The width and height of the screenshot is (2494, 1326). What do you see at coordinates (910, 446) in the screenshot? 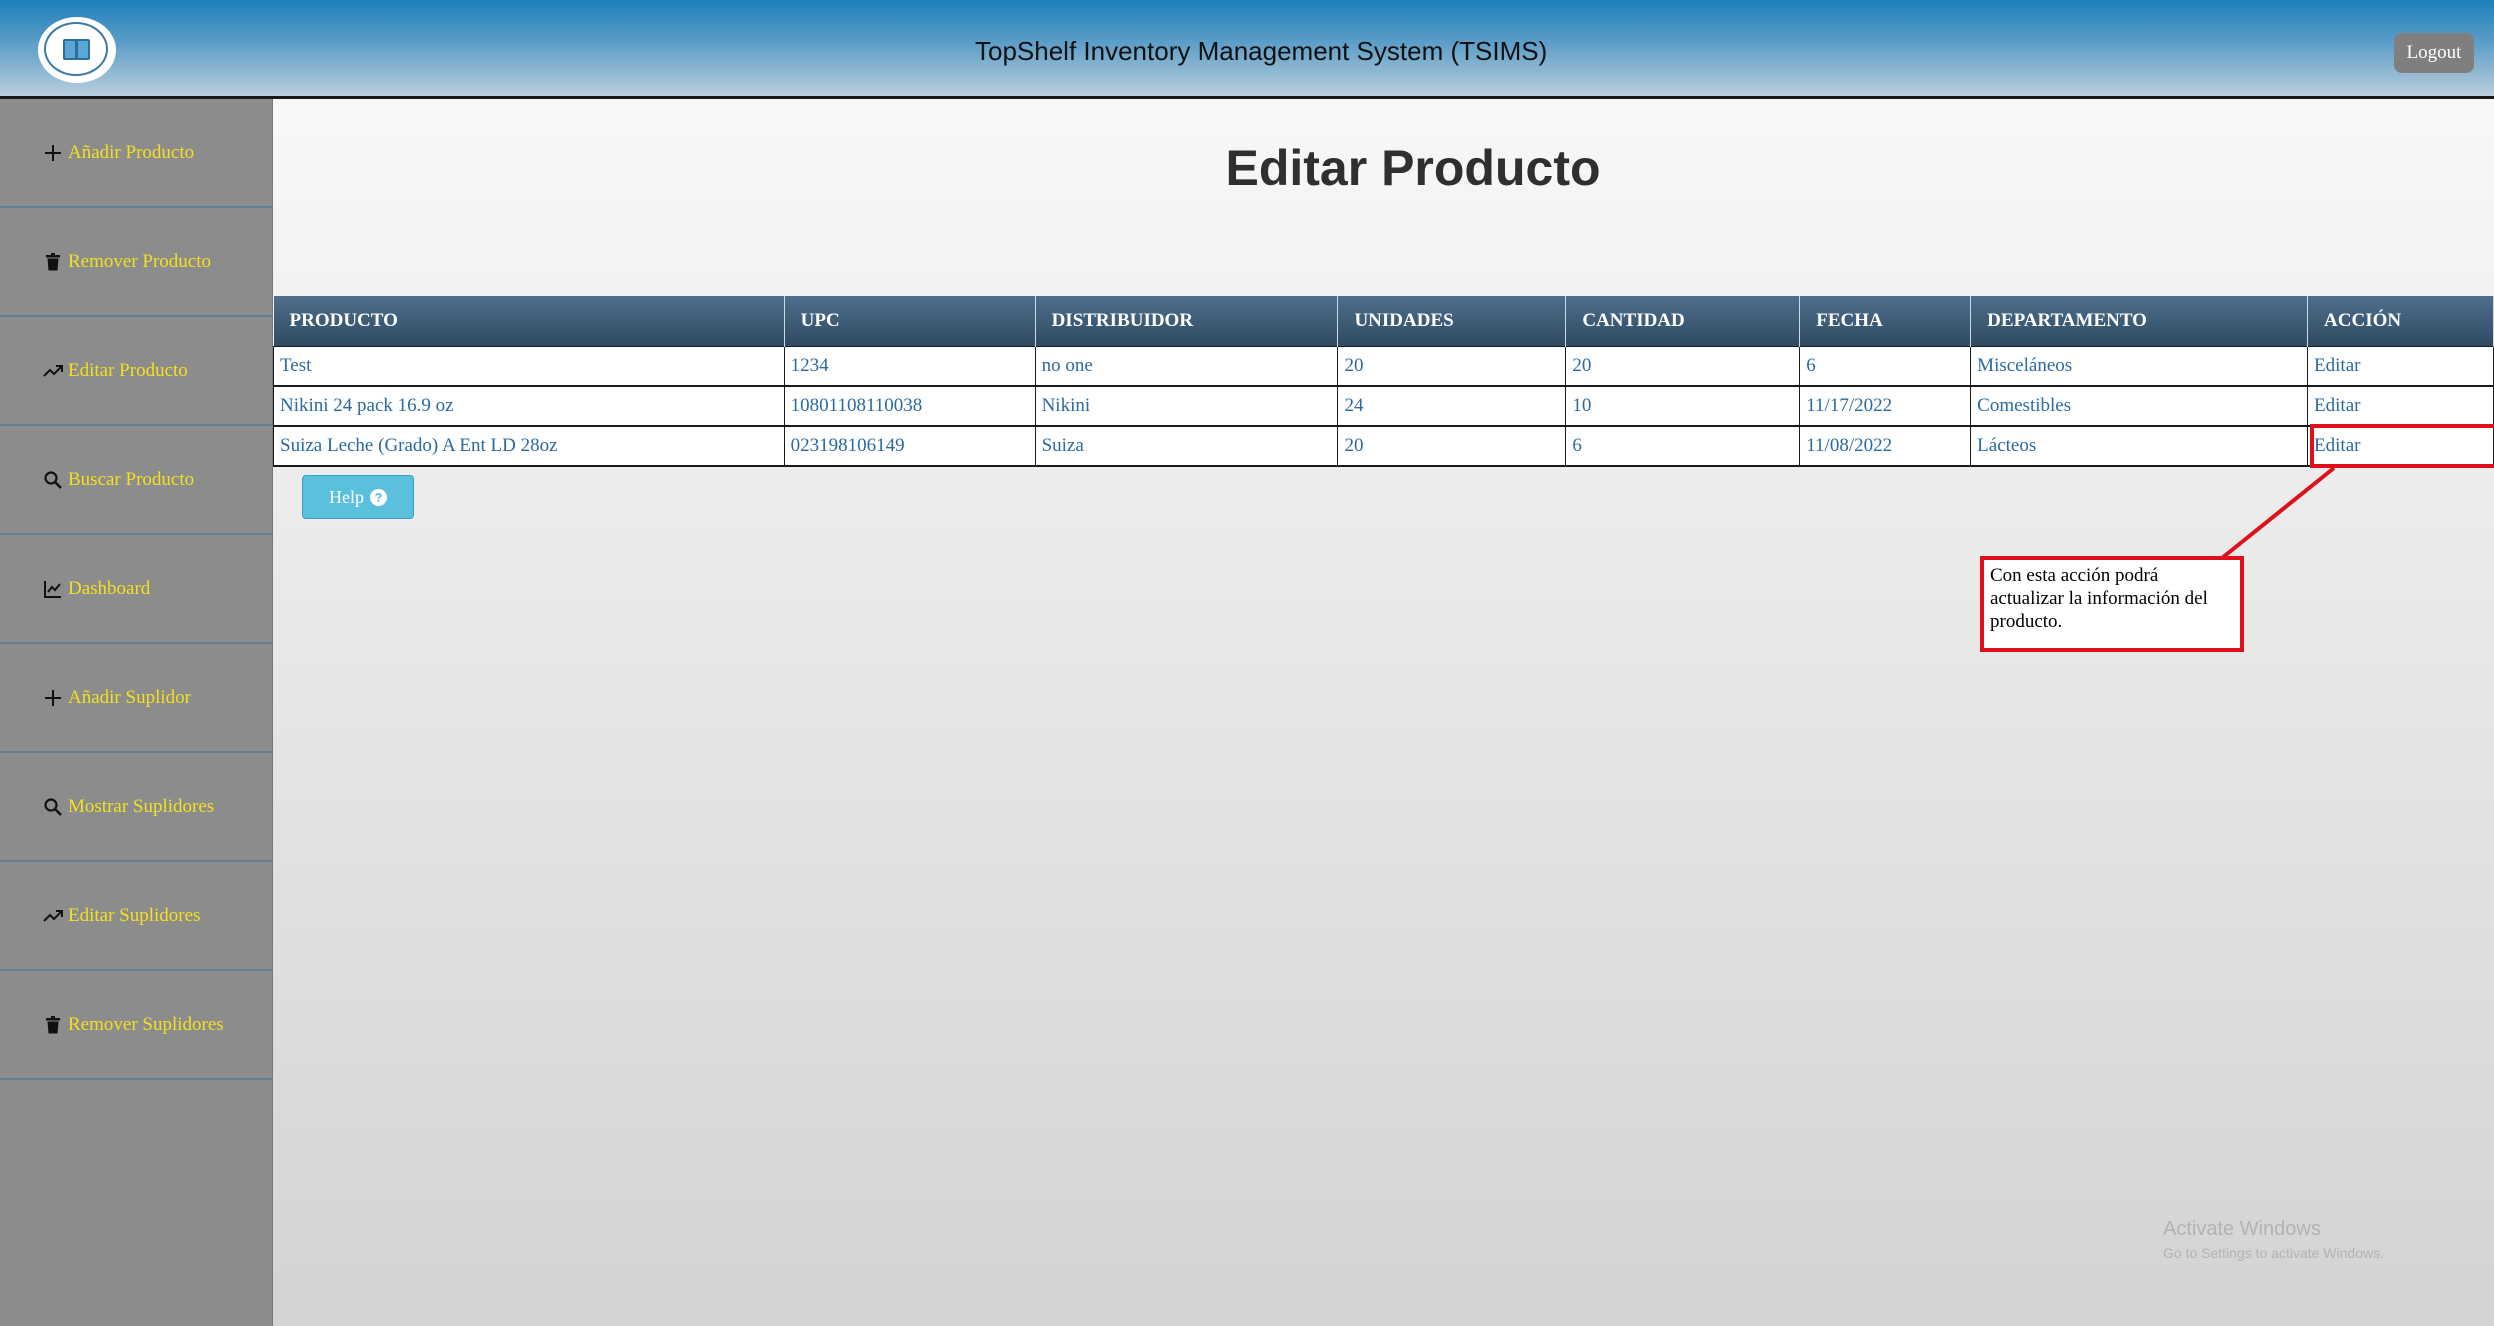
I see `cell-upc: 023198106149` at bounding box center [910, 446].